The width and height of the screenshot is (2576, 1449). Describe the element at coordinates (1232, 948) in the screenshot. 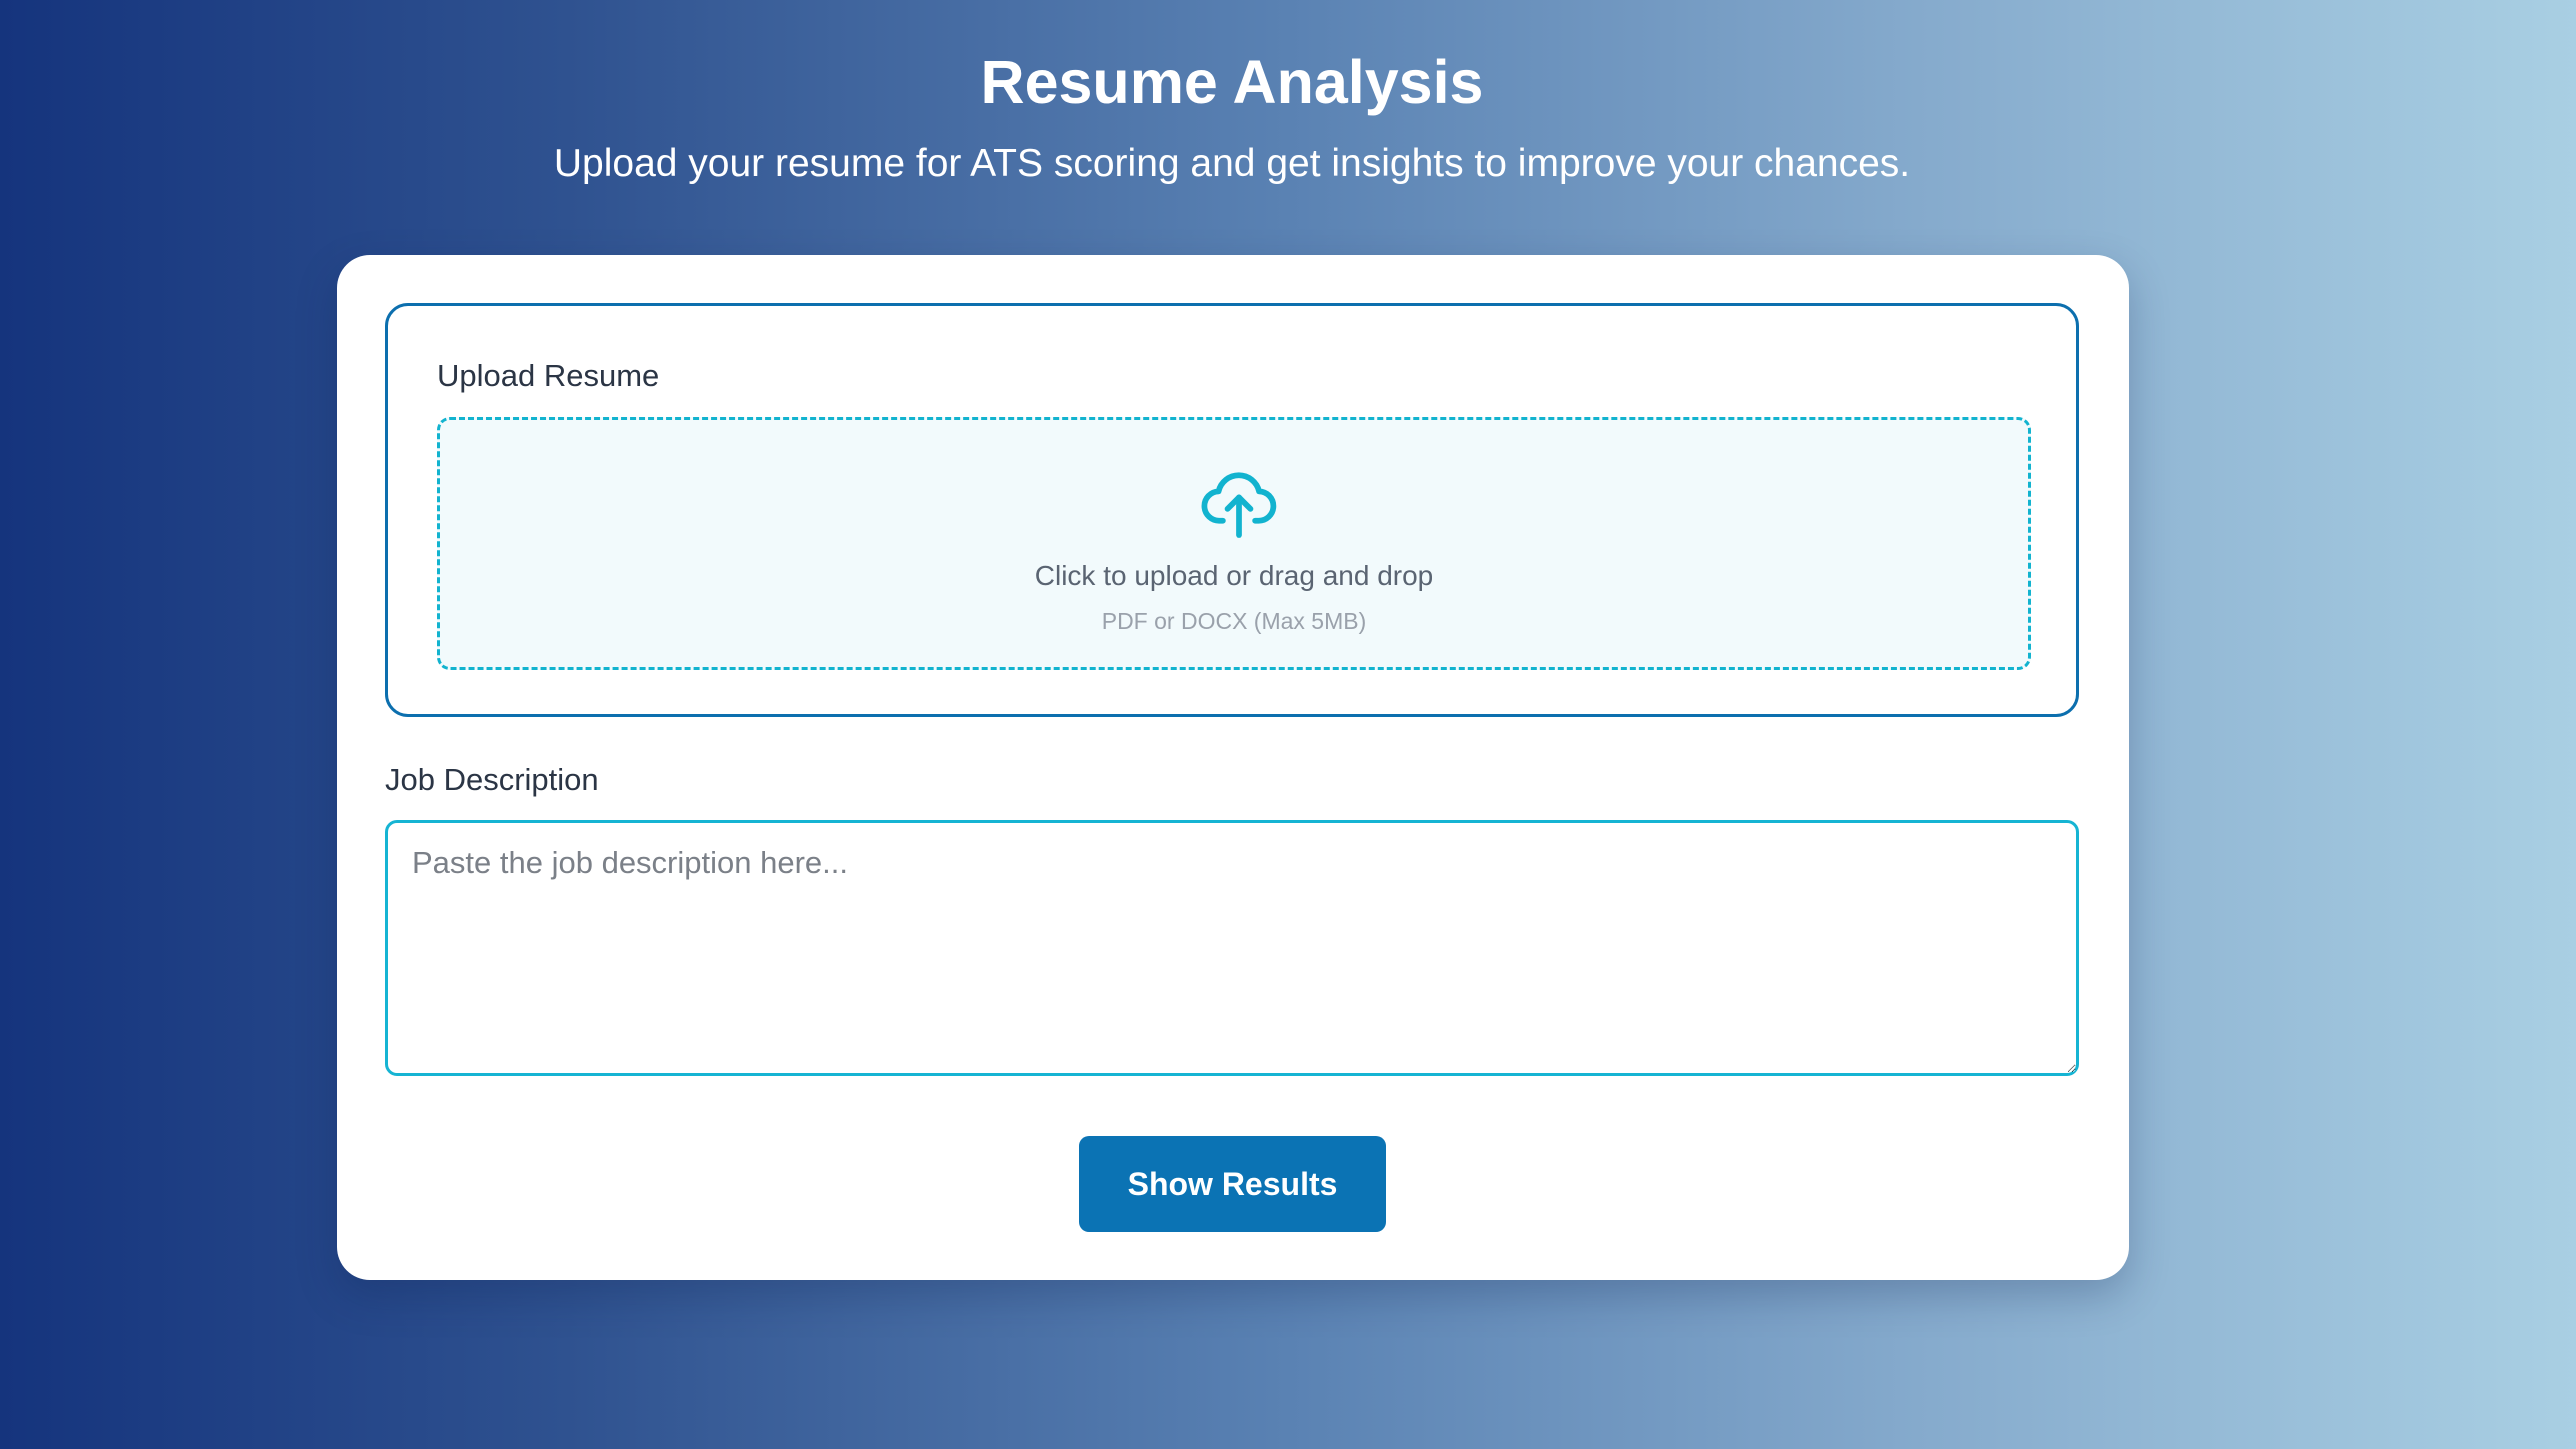

I see `job-description-input` at that location.